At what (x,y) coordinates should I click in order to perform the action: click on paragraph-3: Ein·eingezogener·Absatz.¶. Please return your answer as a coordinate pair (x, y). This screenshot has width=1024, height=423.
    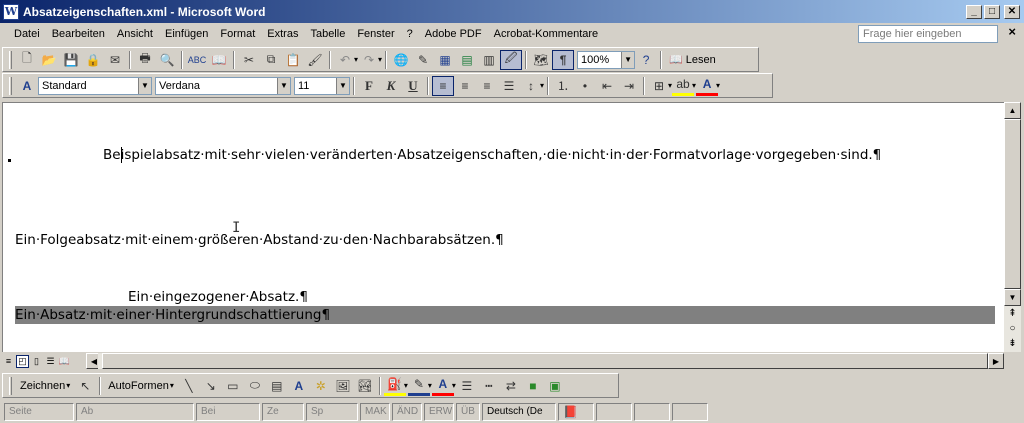
    Looking at the image, I should click on (218, 297).